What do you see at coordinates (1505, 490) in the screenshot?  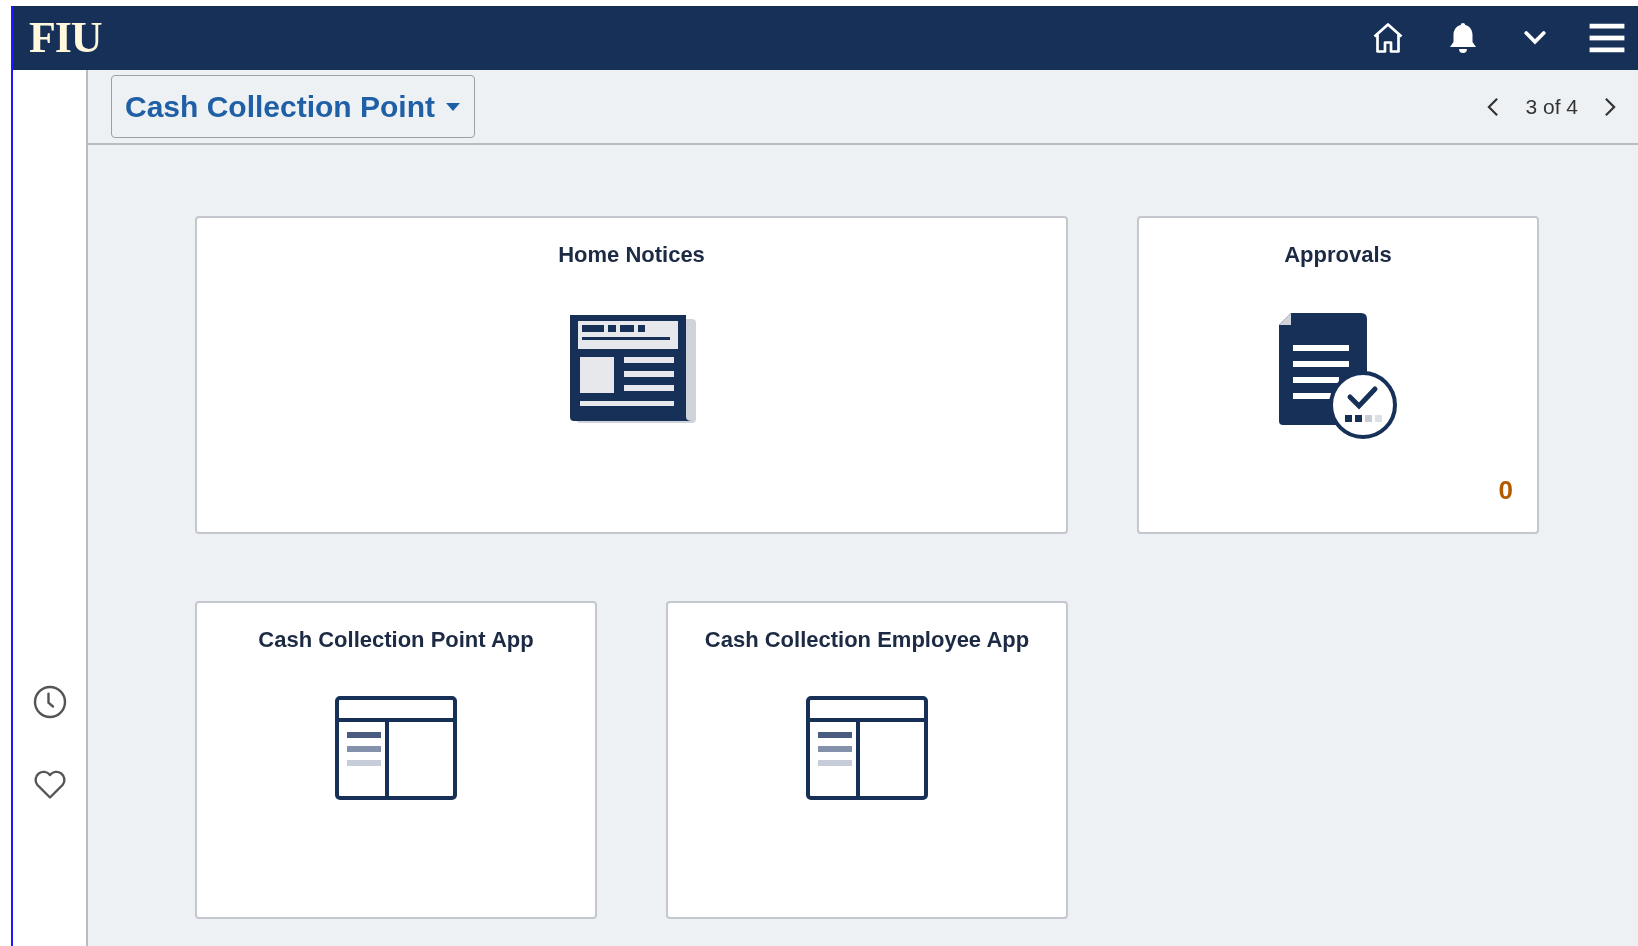 I see `count-label: 0` at bounding box center [1505, 490].